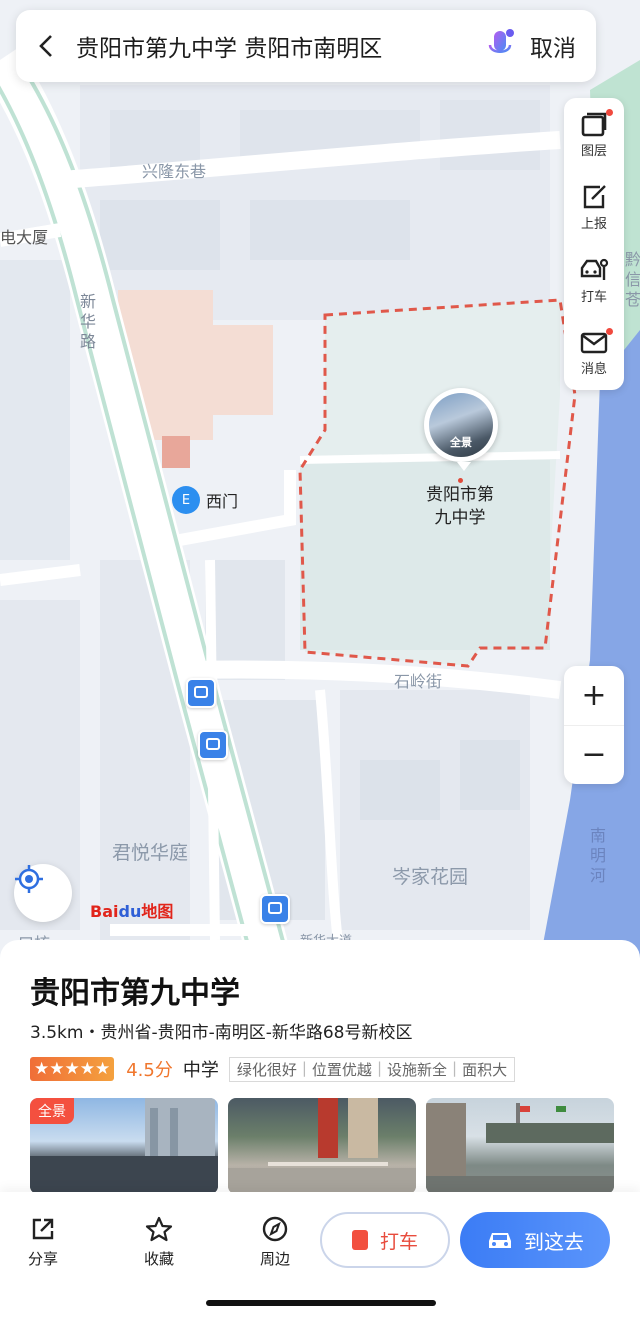 Image resolution: width=640 pixels, height=1319 pixels. What do you see at coordinates (520, 1146) in the screenshot?
I see `photo-entrance` at bounding box center [520, 1146].